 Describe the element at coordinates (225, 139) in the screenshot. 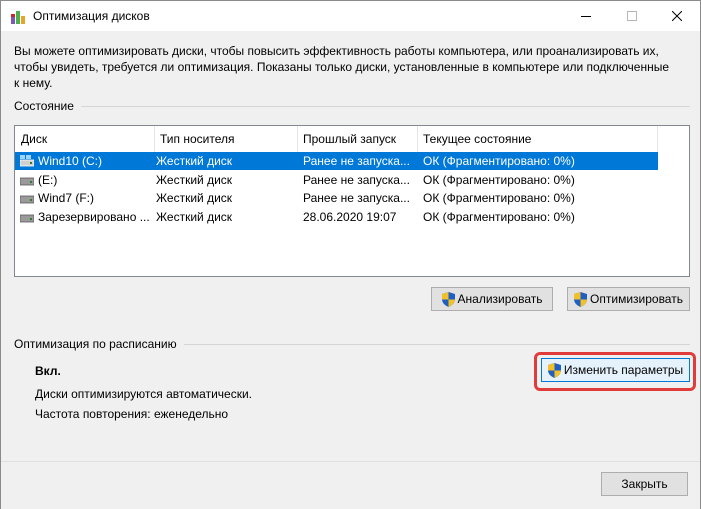

I see `column-header-media: Тип носителя` at that location.